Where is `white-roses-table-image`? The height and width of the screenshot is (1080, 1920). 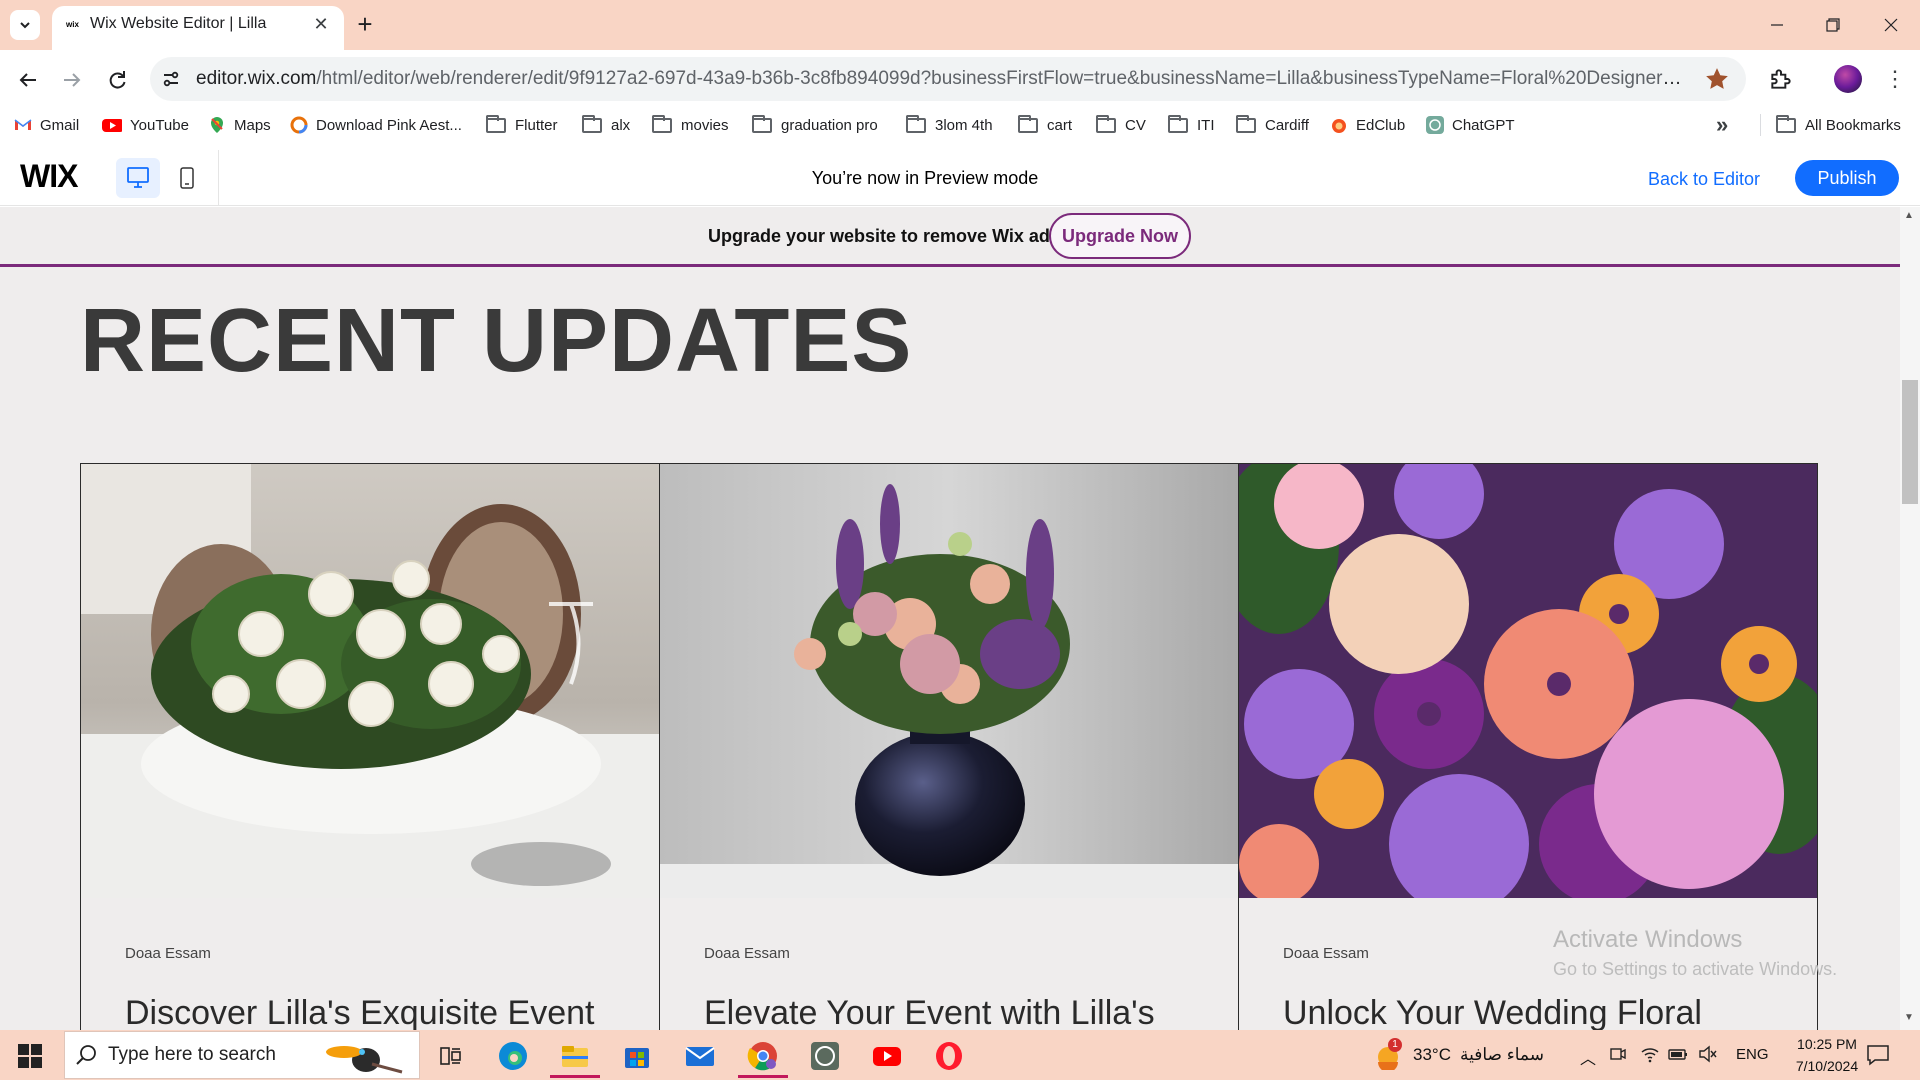
white-roses-table-image is located at coordinates (370, 681).